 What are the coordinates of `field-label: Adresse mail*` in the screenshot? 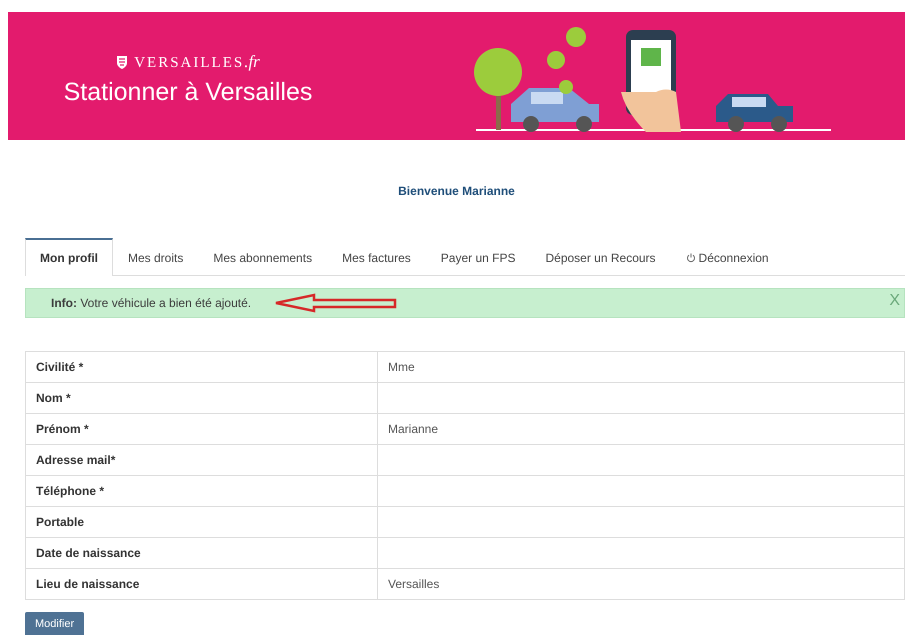 It's located at (202, 460).